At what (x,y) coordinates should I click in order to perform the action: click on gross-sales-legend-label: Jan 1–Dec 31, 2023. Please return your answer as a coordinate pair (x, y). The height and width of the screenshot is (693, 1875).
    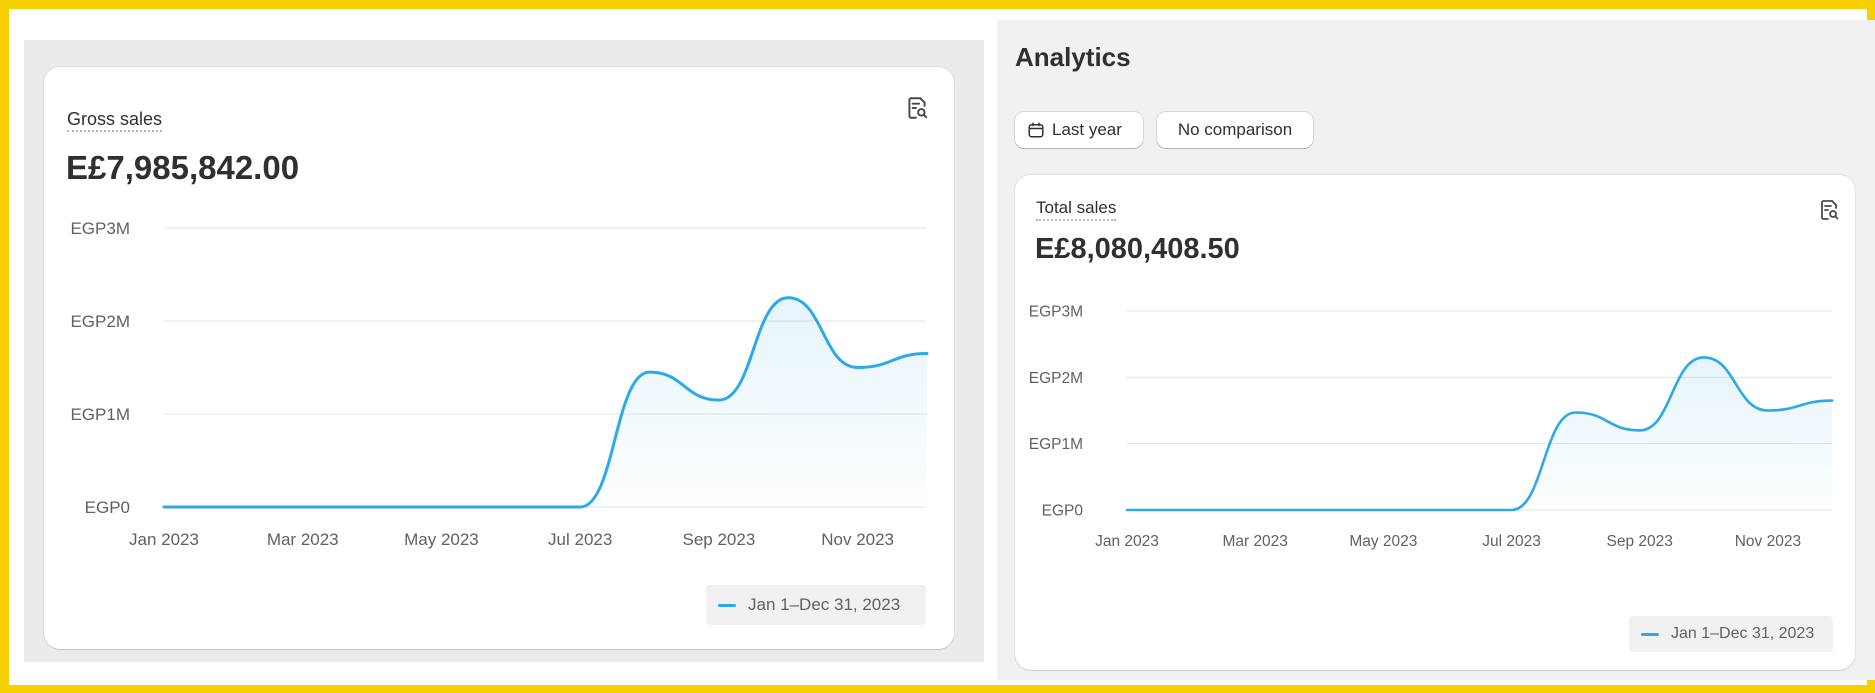
    Looking at the image, I should click on (824, 604).